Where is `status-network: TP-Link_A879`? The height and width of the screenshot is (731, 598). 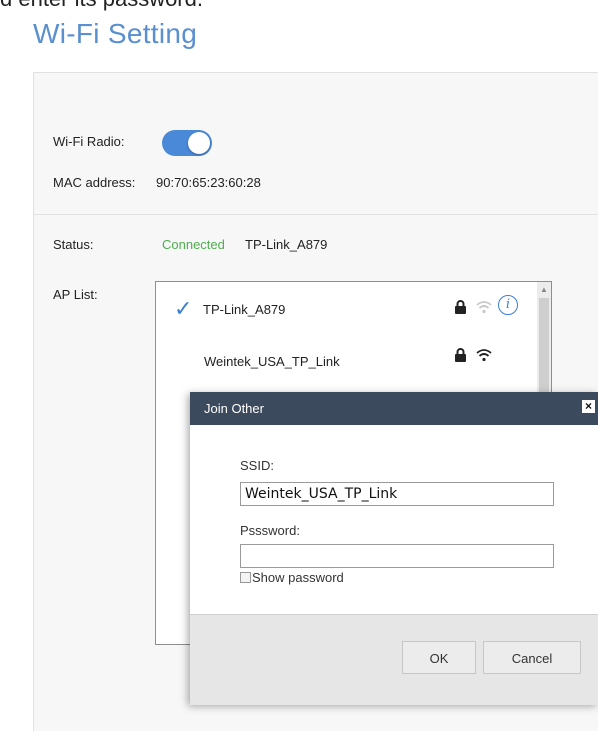 status-network: TP-Link_A879 is located at coordinates (286, 244).